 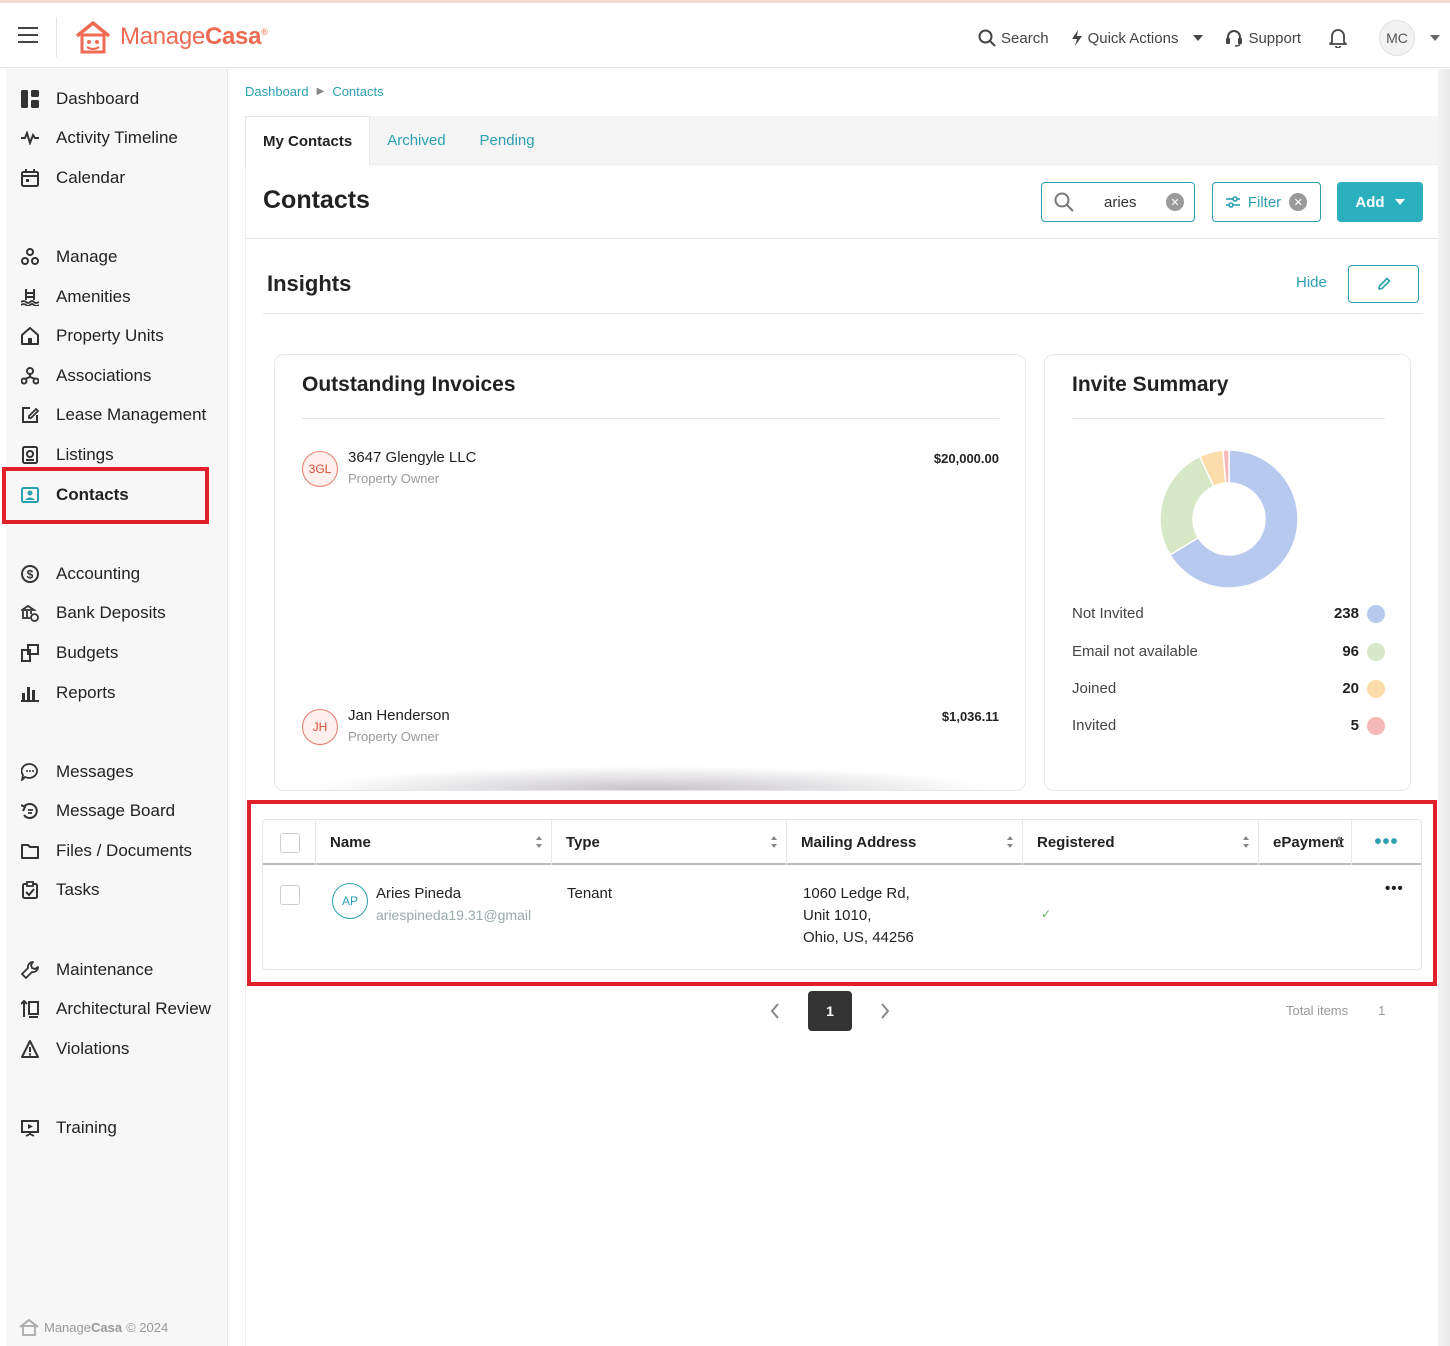 What do you see at coordinates (30, 653) in the screenshot?
I see `budget-icon` at bounding box center [30, 653].